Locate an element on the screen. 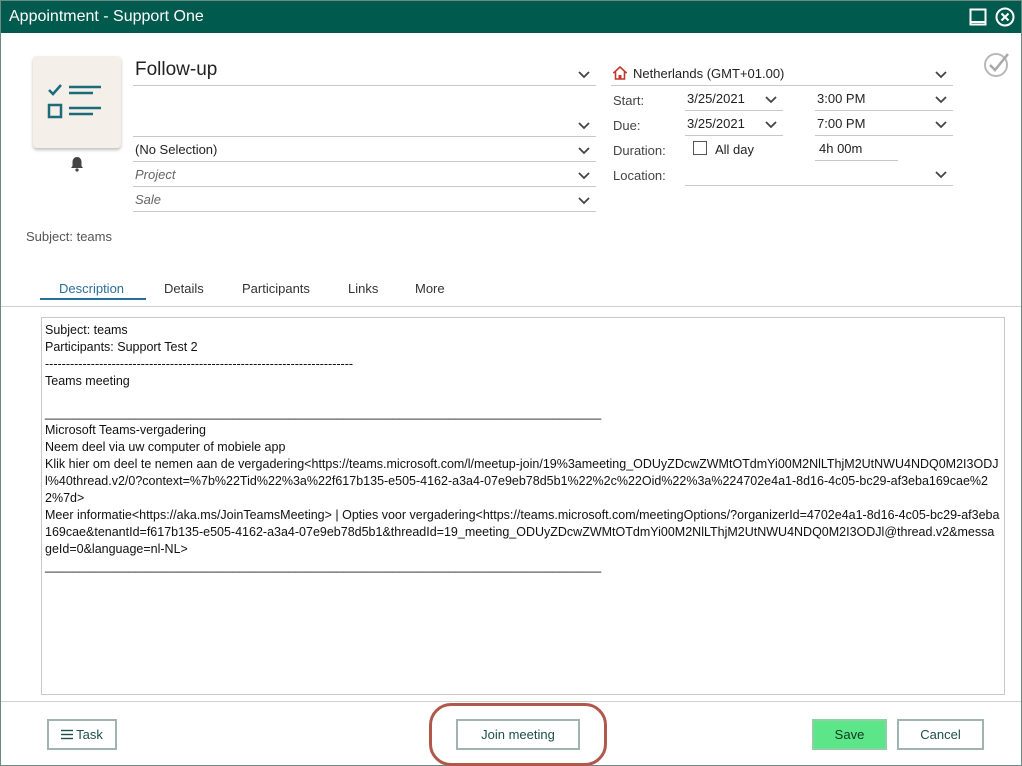  save-button: Save is located at coordinates (849, 734).